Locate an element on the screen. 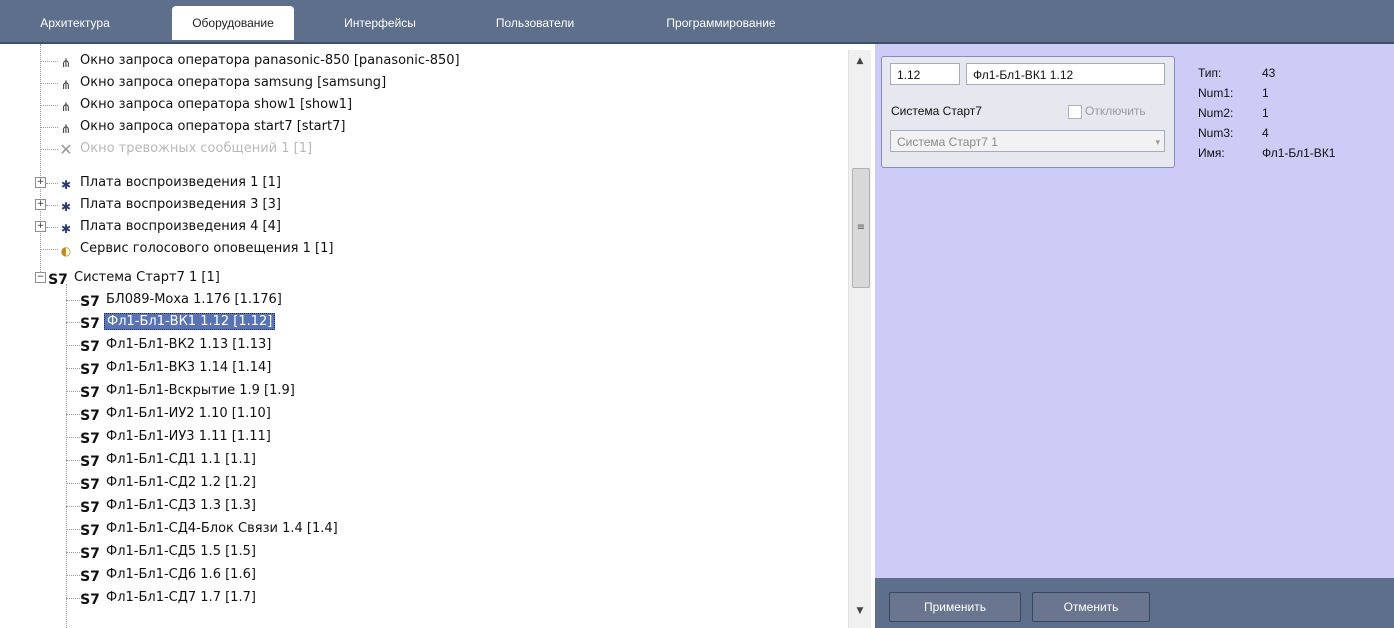  scroll-down-arrow-icon: ▼ is located at coordinates (860, 611).